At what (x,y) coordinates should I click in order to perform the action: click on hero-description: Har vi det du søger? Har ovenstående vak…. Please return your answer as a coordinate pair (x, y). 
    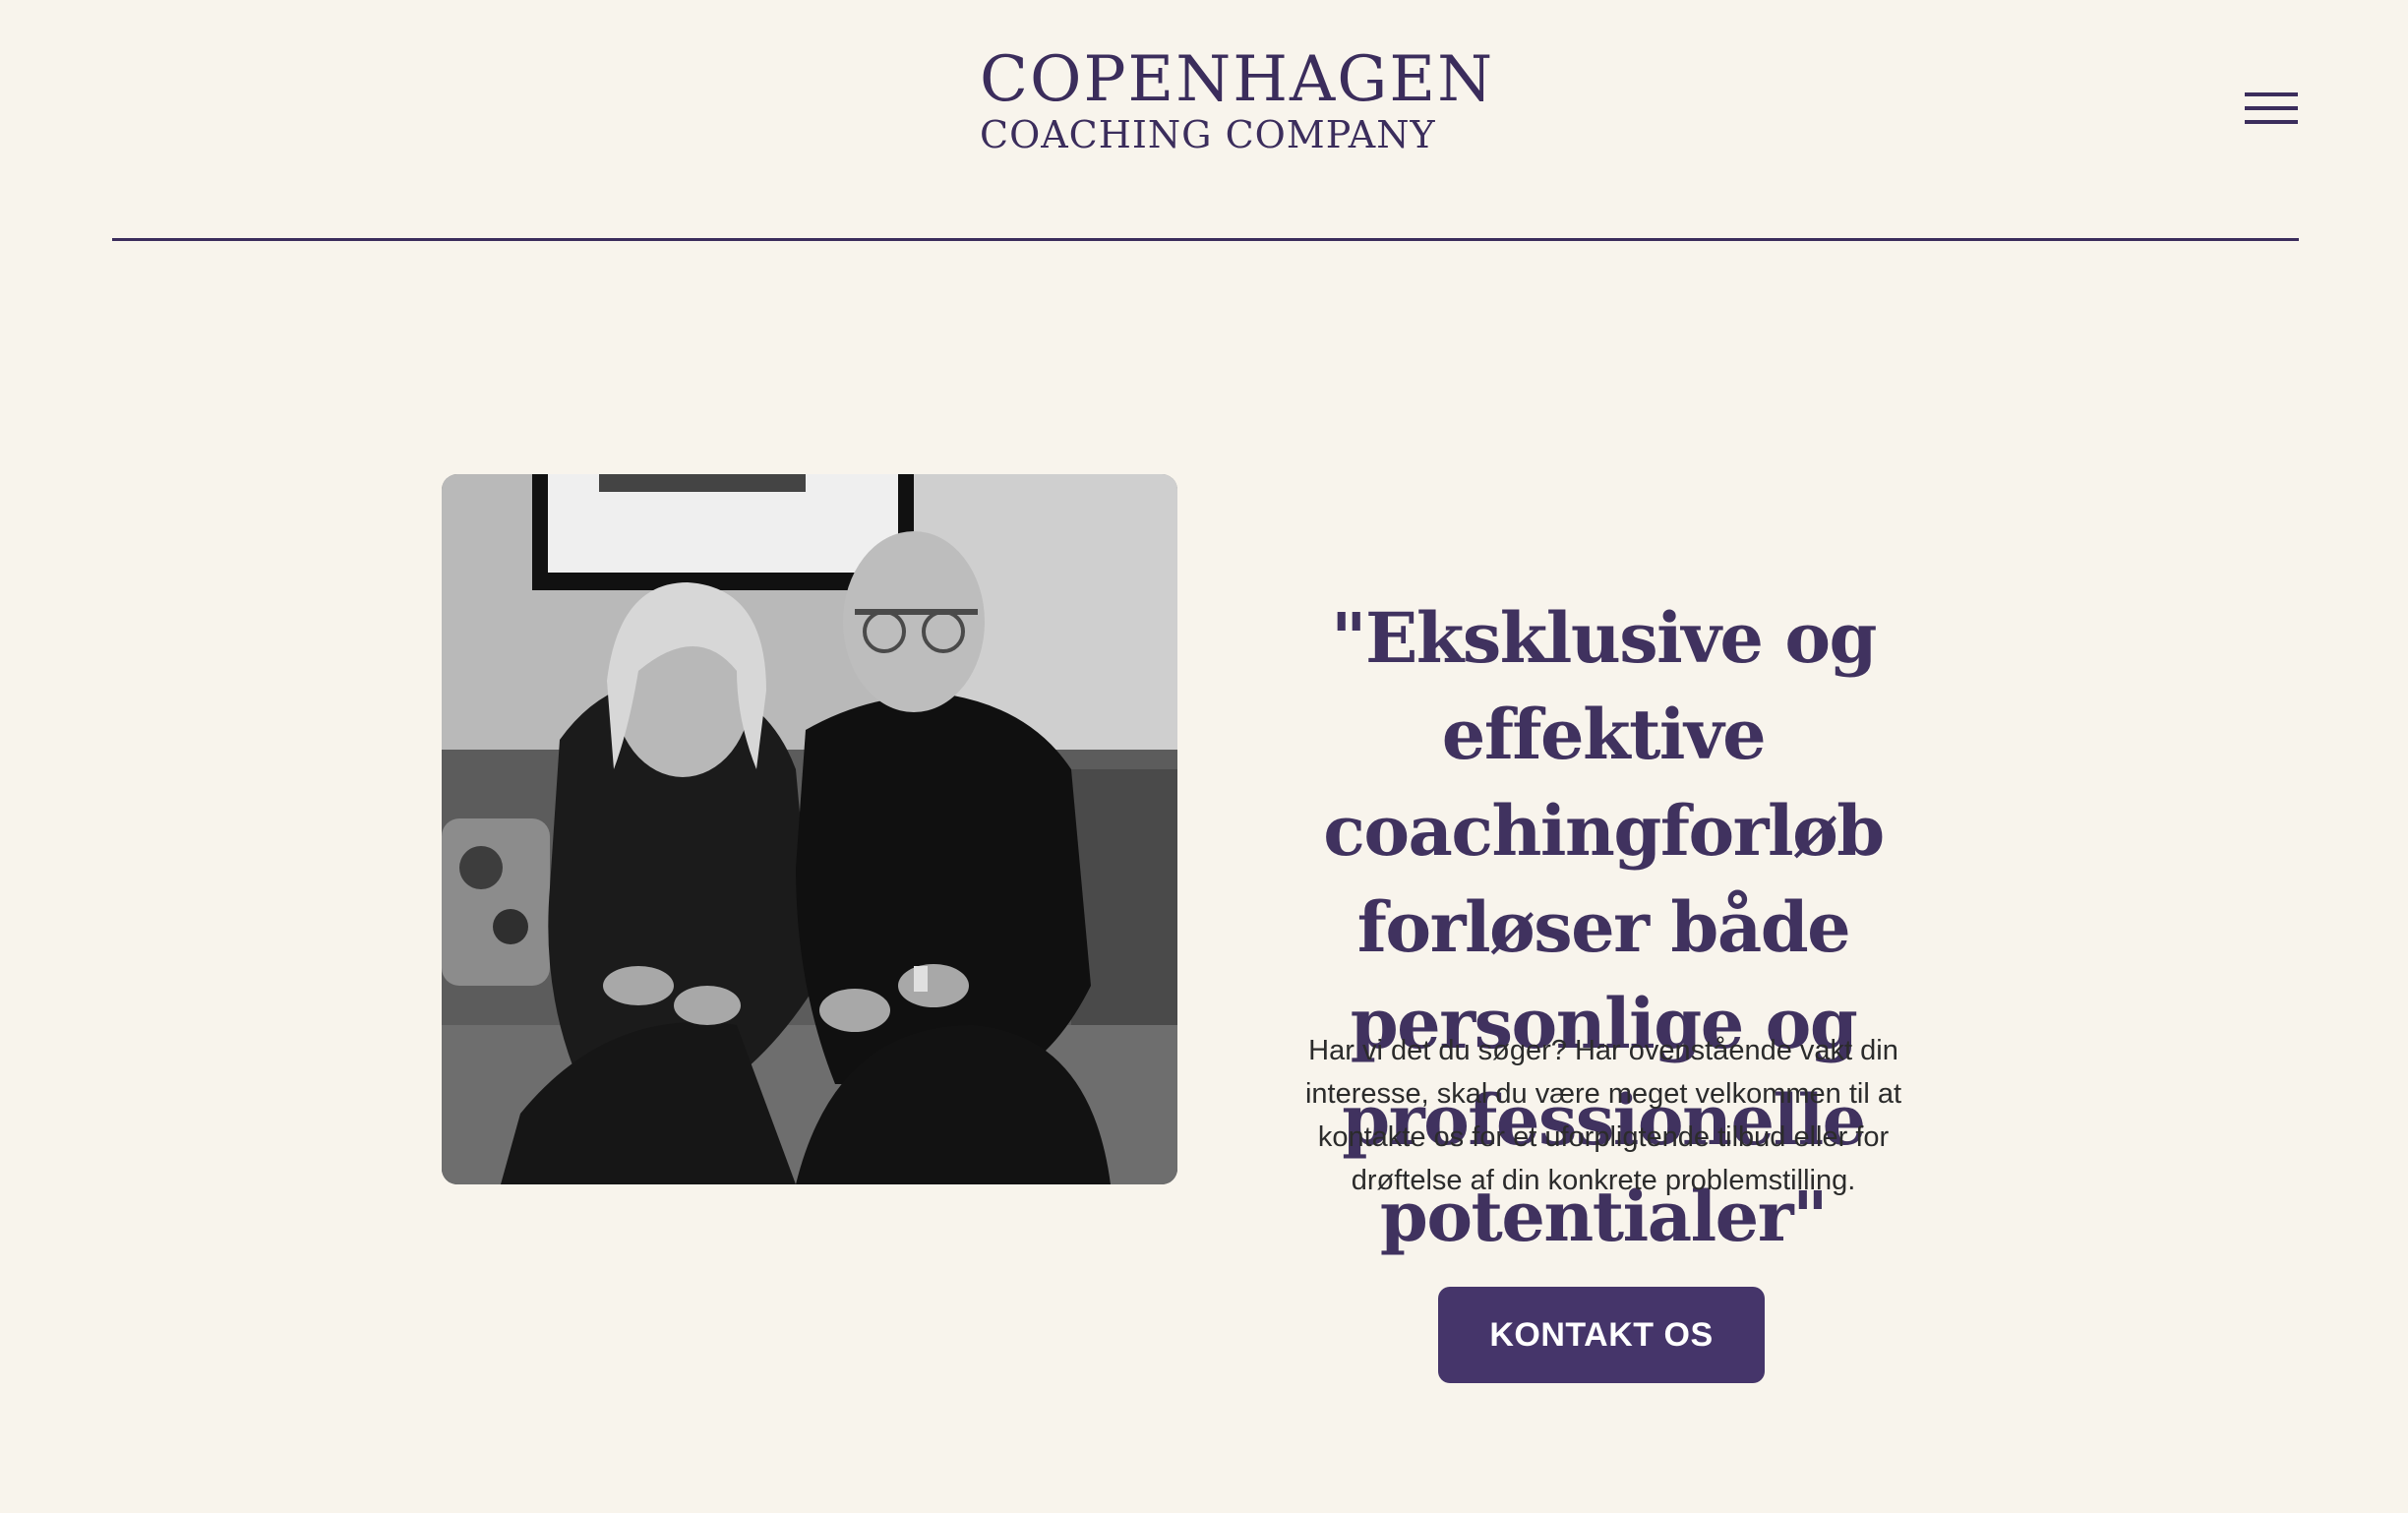
    Looking at the image, I should click on (1603, 1115).